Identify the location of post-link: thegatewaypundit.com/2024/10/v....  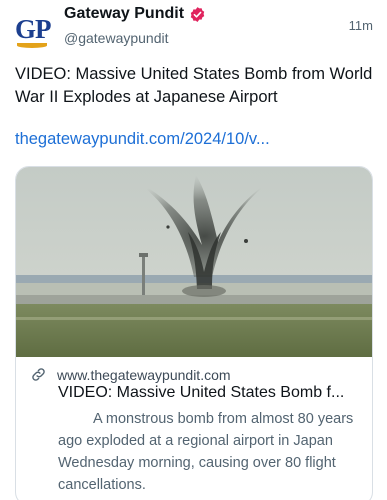
(142, 139).